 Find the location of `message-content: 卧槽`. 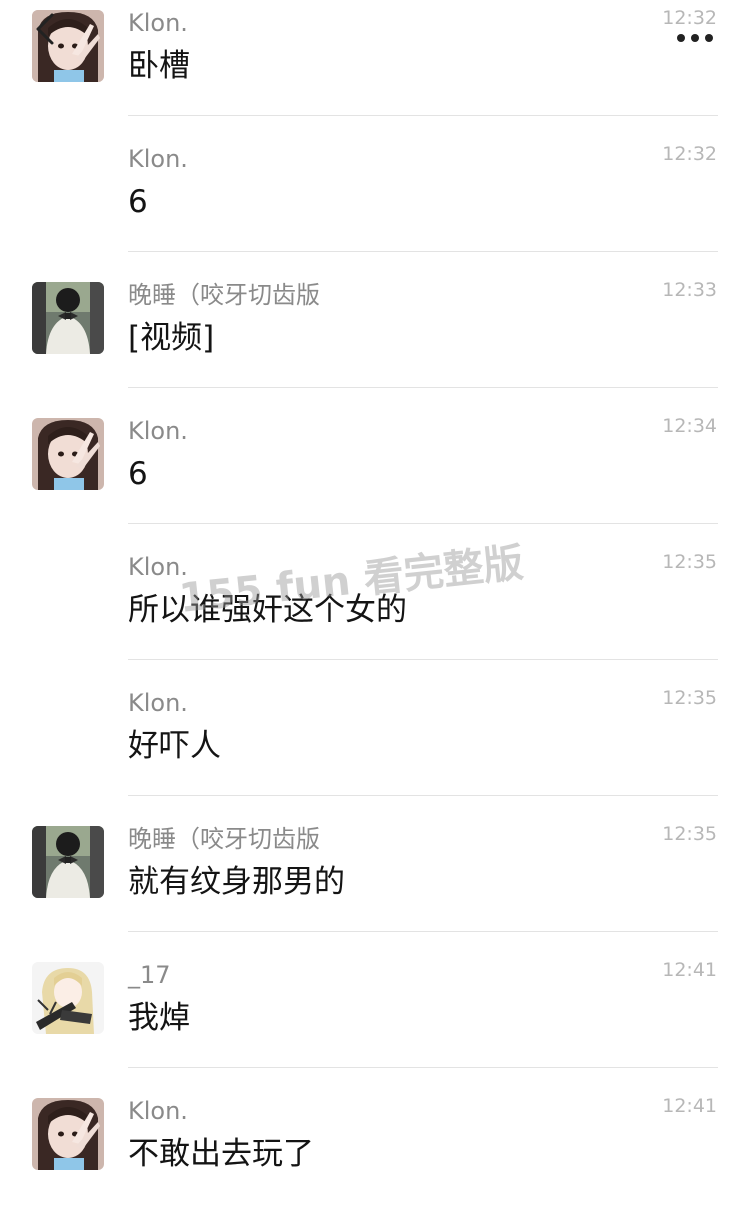

message-content: 卧槽 is located at coordinates (159, 66).